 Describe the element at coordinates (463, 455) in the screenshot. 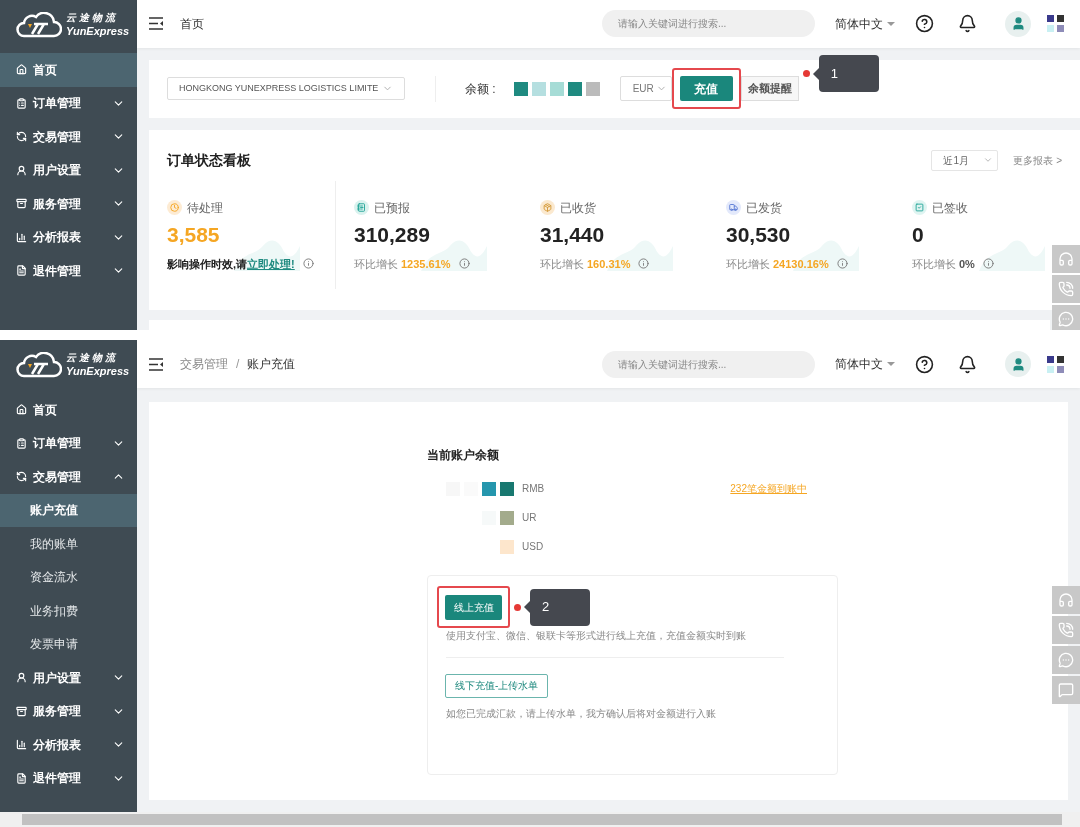

I see `balance-title: 当前账户余额` at that location.